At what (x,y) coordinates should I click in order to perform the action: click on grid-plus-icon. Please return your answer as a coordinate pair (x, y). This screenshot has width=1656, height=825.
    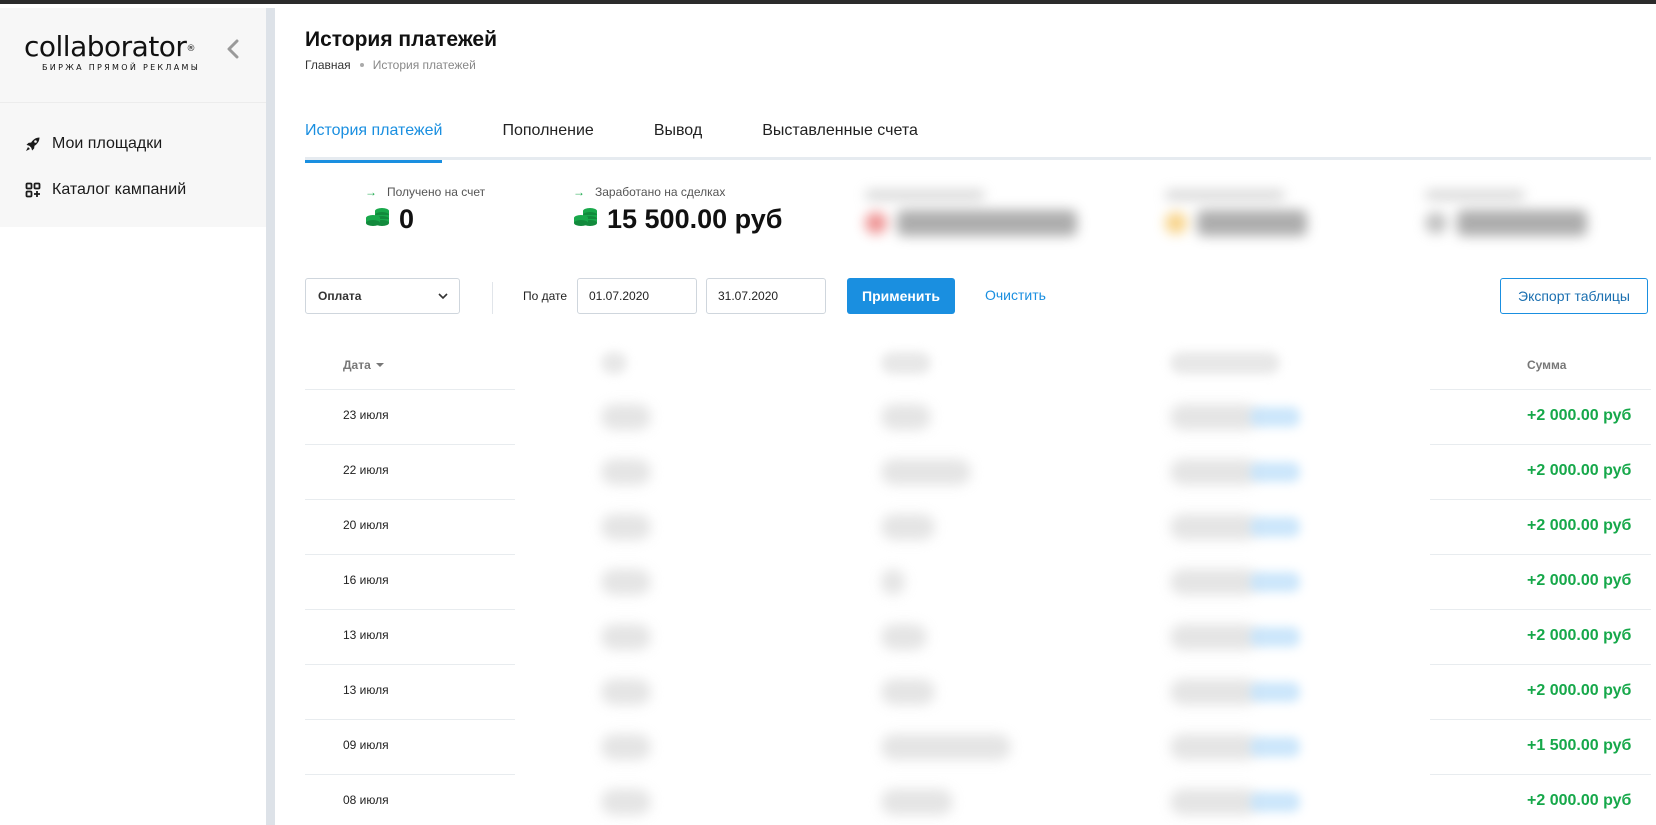
    Looking at the image, I should click on (33, 190).